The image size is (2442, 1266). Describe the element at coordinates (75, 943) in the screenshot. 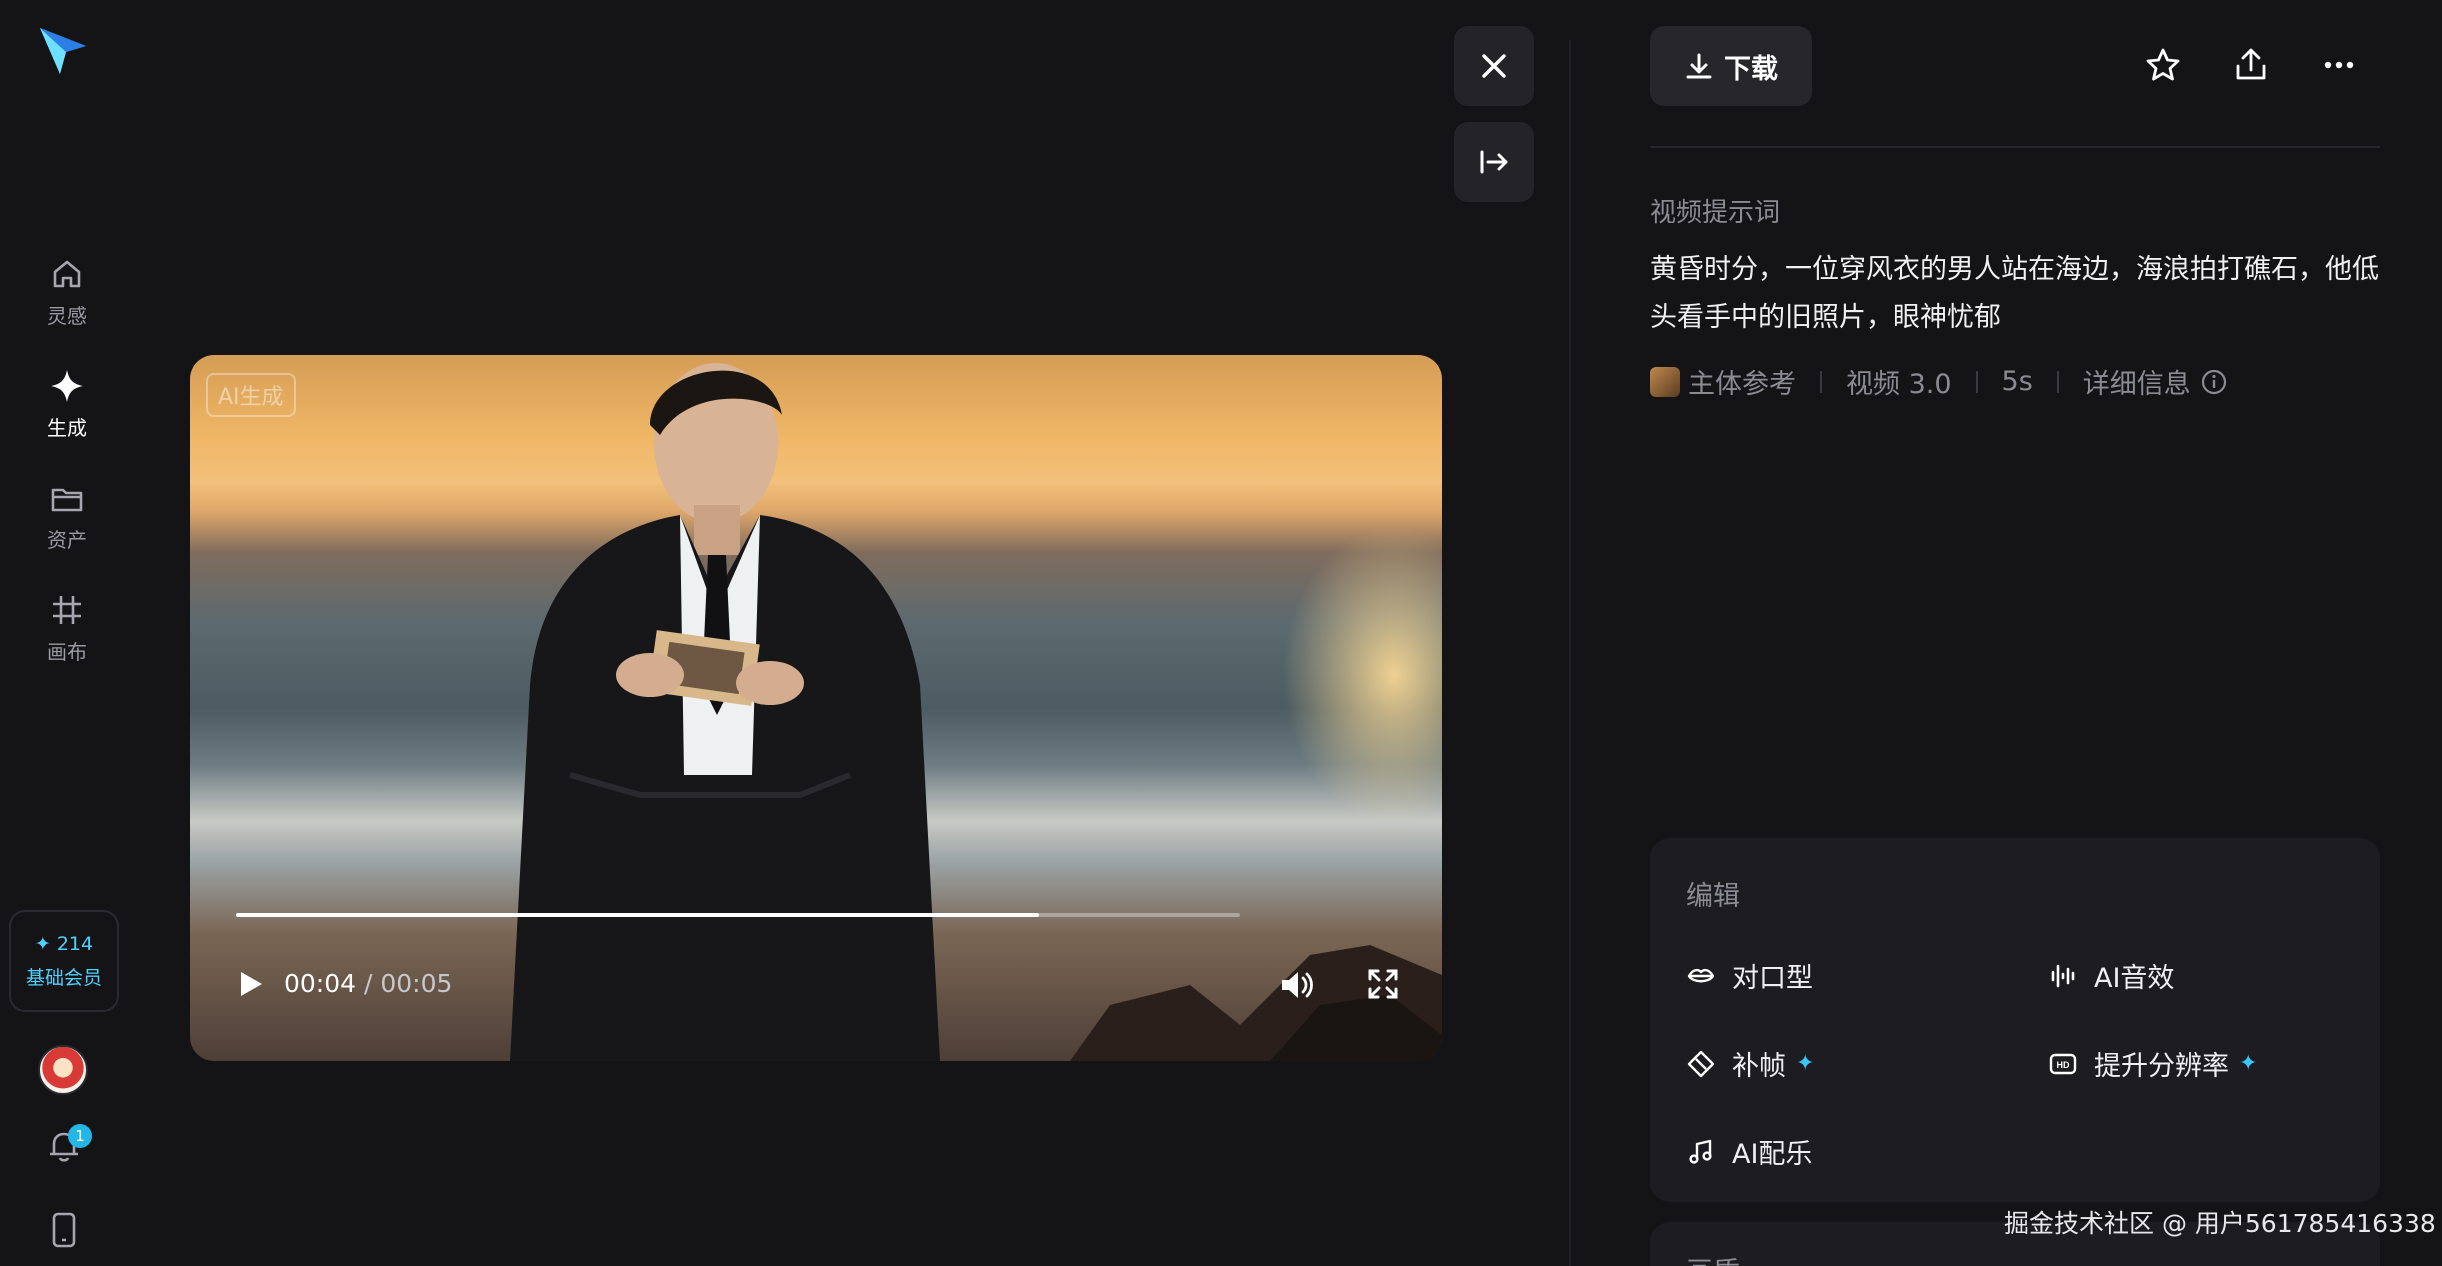

I see `credit-points-value: 214` at that location.